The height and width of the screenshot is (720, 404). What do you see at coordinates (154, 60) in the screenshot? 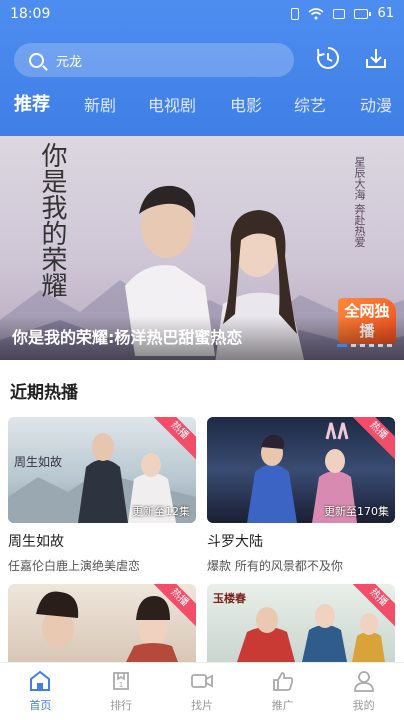
I see `search-bar: 元龙` at bounding box center [154, 60].